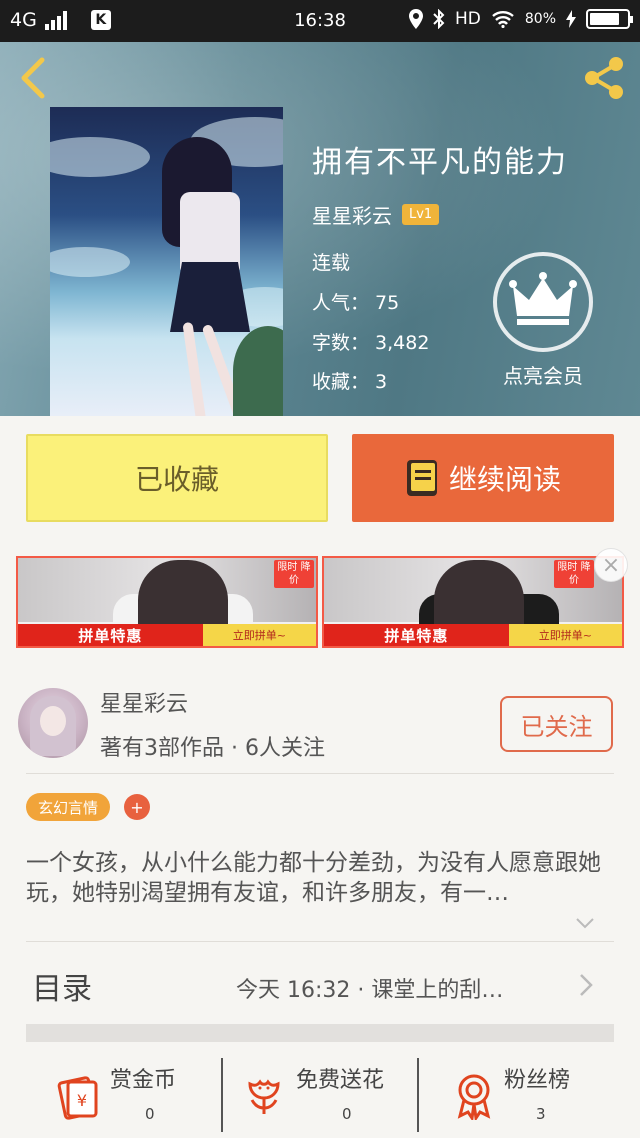  What do you see at coordinates (323, 1094) in the screenshot?
I see `send-flower-button: 免费送花 0` at bounding box center [323, 1094].